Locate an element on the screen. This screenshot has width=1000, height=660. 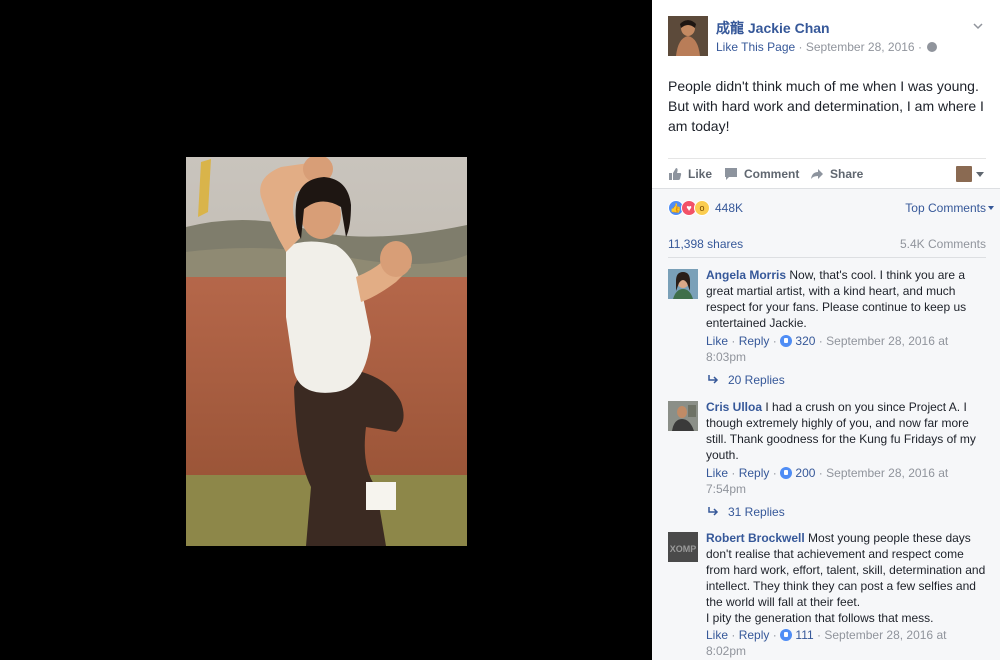
view-replies-link: 31 Replies is located at coordinates (746, 512).